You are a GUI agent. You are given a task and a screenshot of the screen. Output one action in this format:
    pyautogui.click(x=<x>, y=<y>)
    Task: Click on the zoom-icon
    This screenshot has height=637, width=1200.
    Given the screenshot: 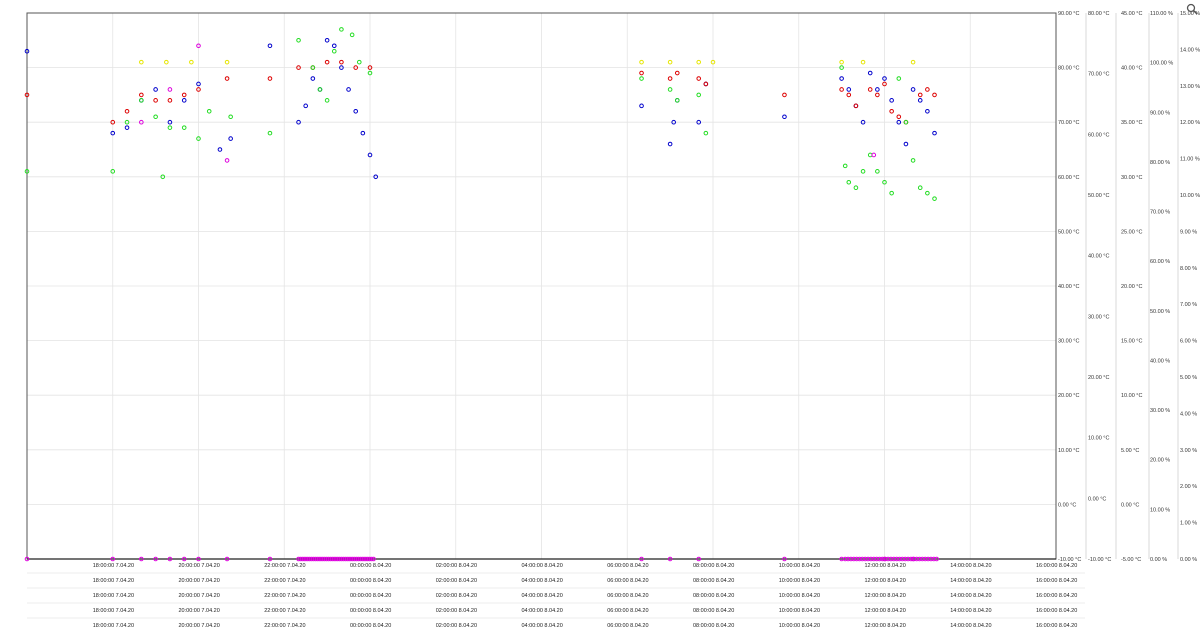 What is the action you would take?
    pyautogui.click(x=1192, y=8)
    